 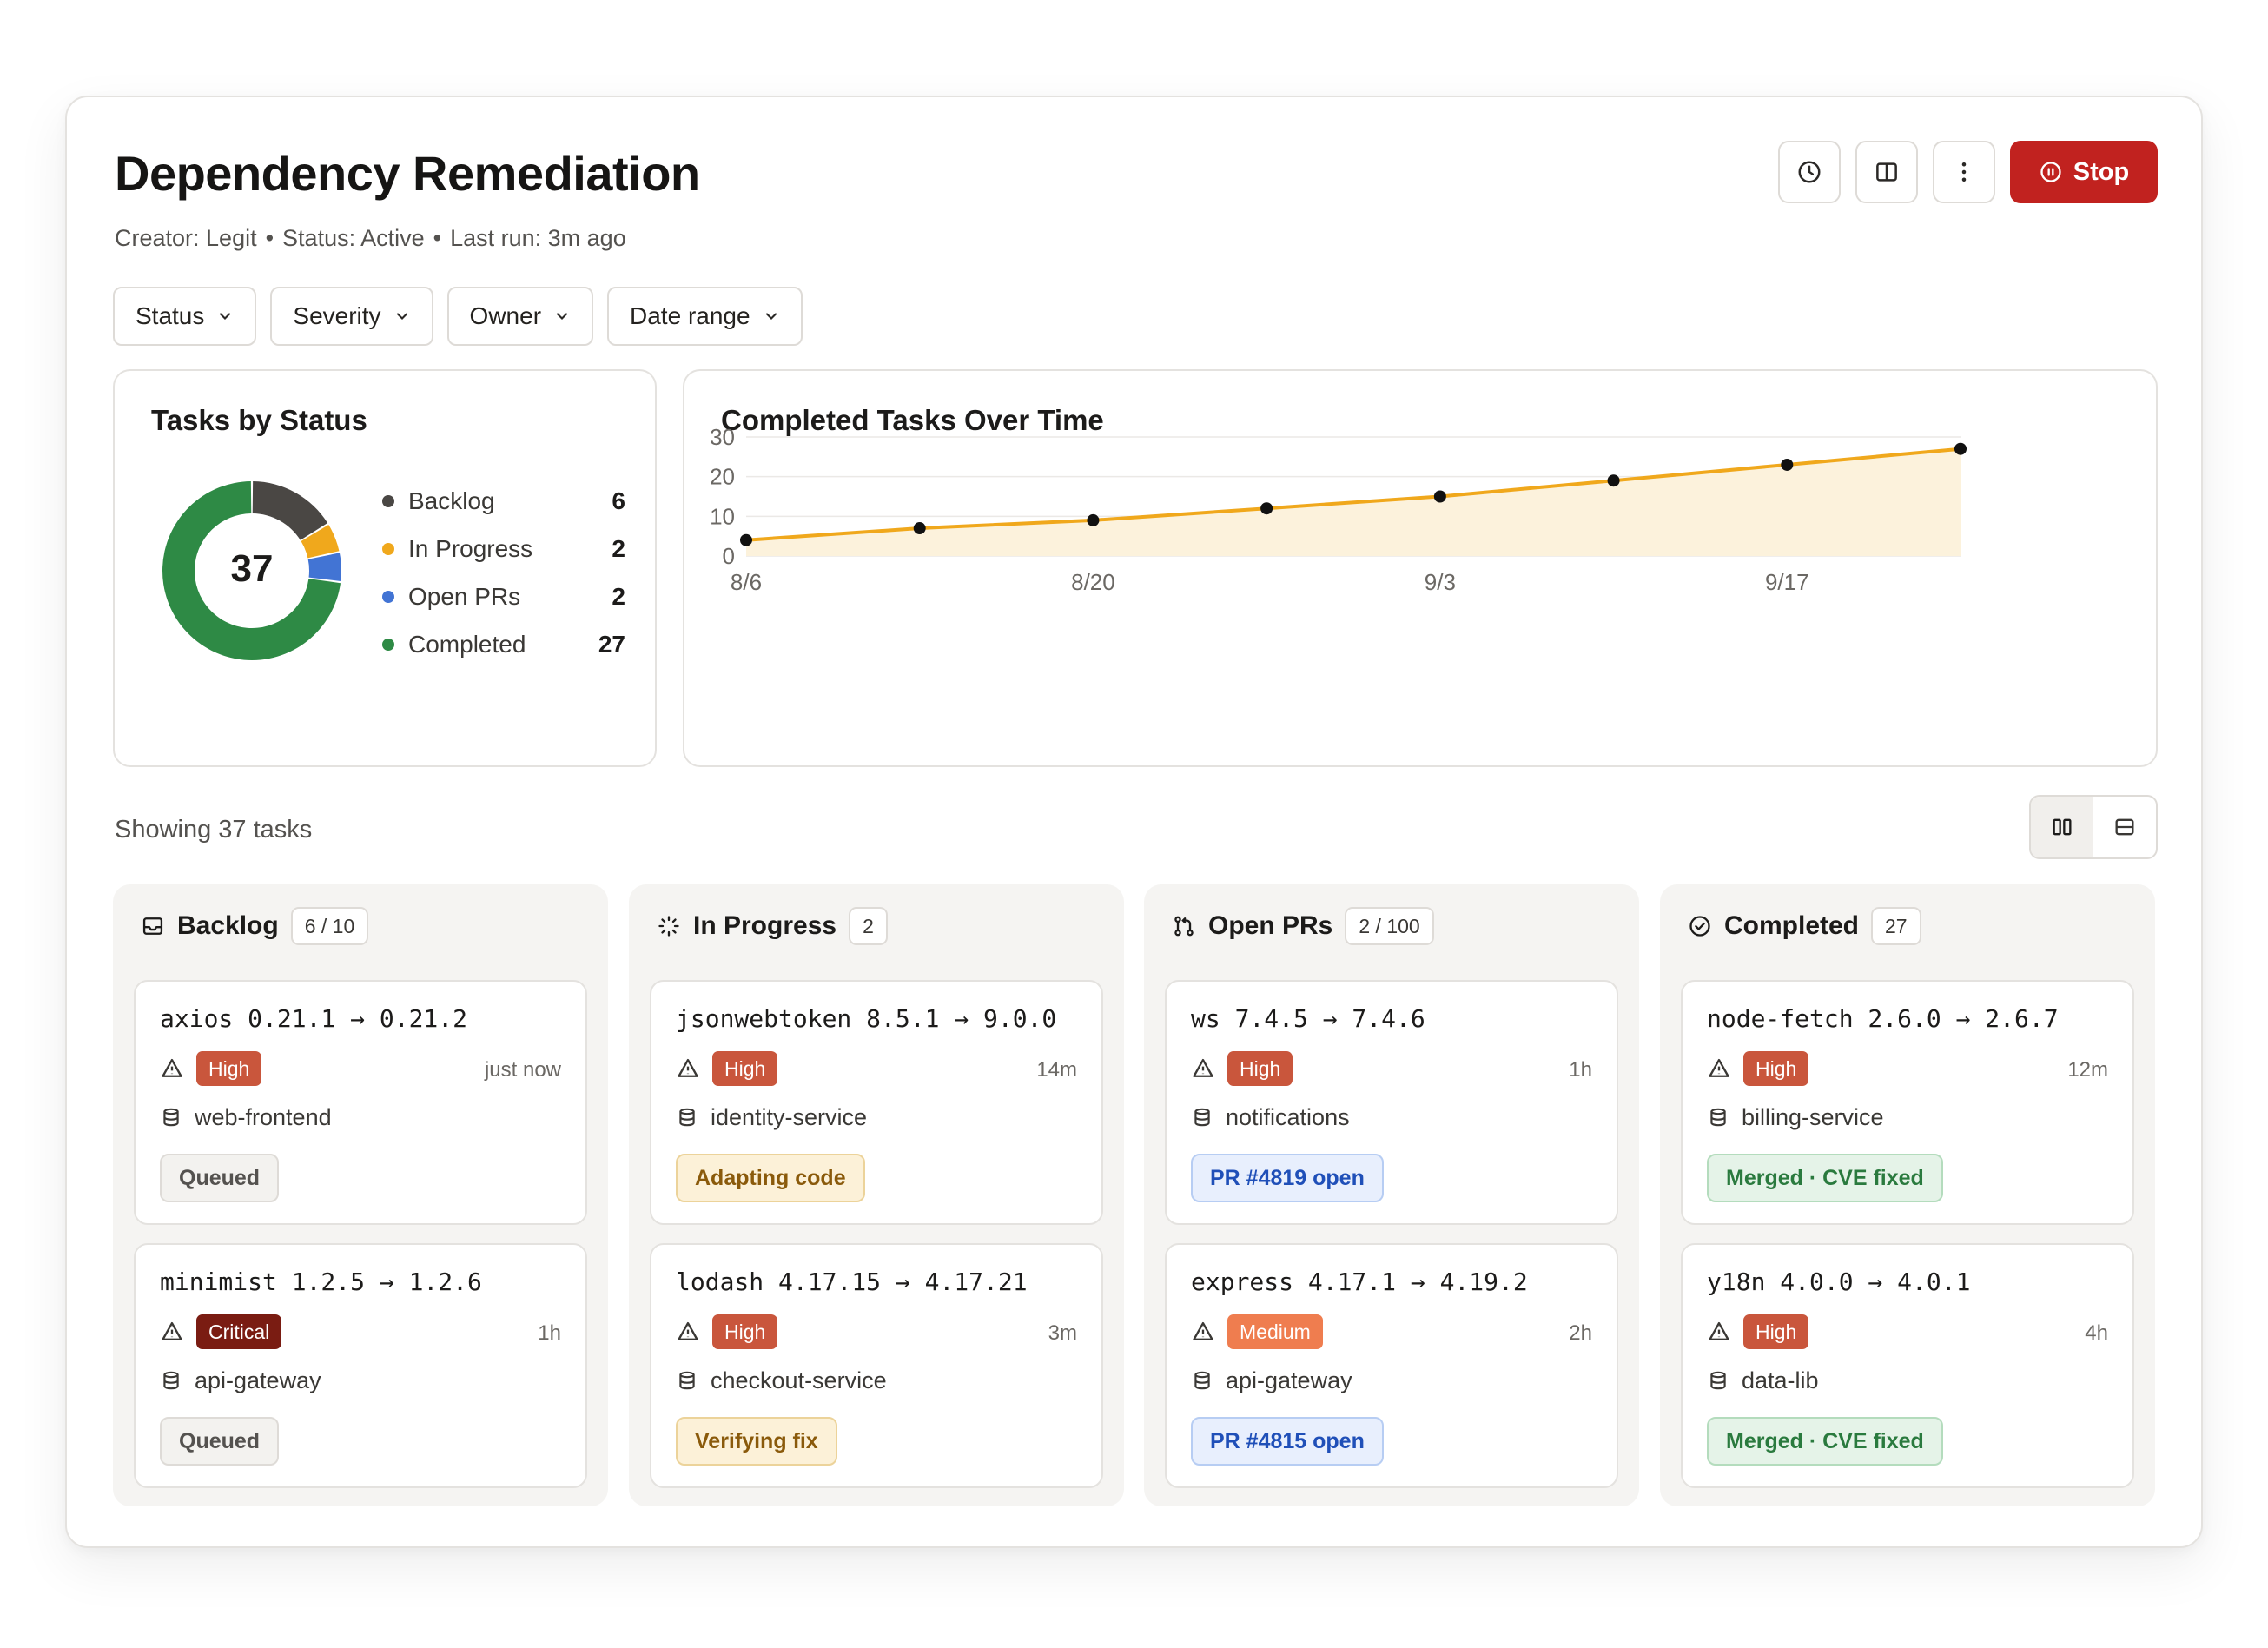 I want to click on split-view-button, so click(x=1886, y=172).